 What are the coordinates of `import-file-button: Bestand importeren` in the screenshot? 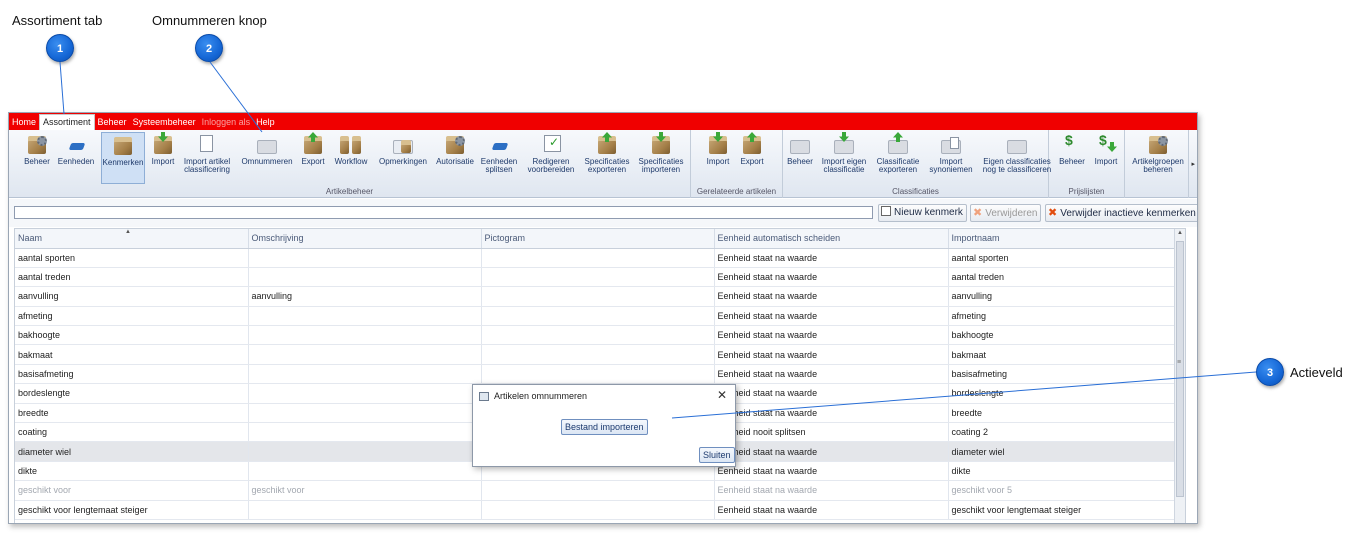 It's located at (604, 427).